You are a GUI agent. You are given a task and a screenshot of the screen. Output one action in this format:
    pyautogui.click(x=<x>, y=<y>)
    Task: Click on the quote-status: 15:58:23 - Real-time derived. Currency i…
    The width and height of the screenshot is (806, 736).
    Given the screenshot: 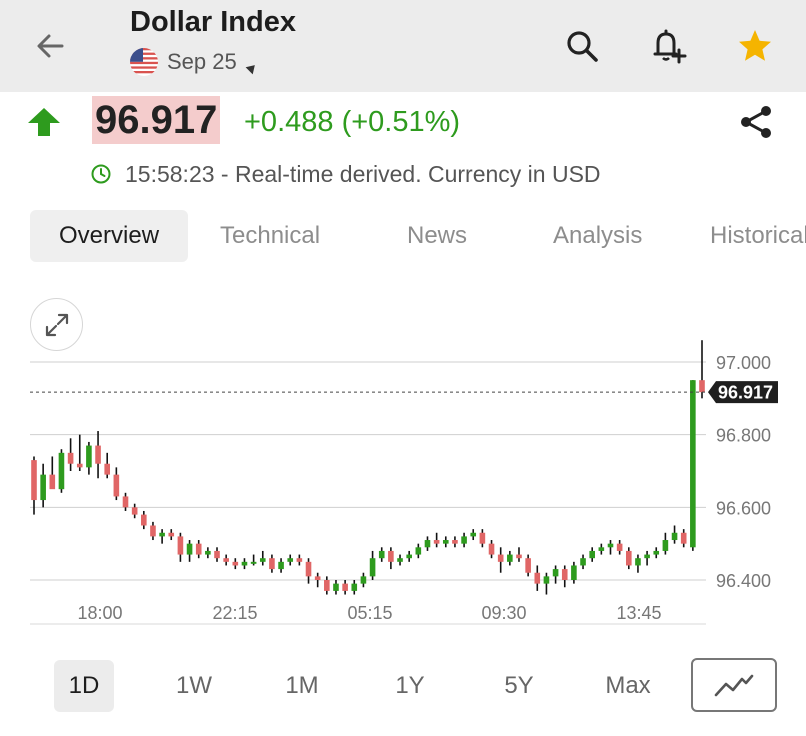 What is the action you would take?
    pyautogui.click(x=345, y=174)
    